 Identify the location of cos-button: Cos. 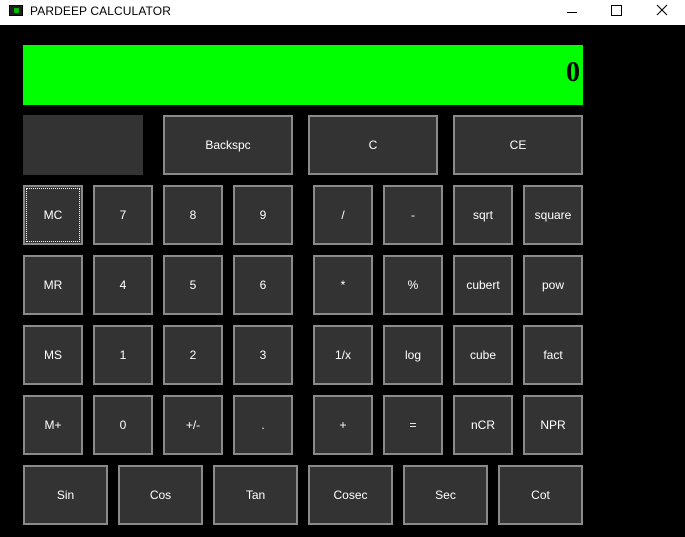
(160, 495).